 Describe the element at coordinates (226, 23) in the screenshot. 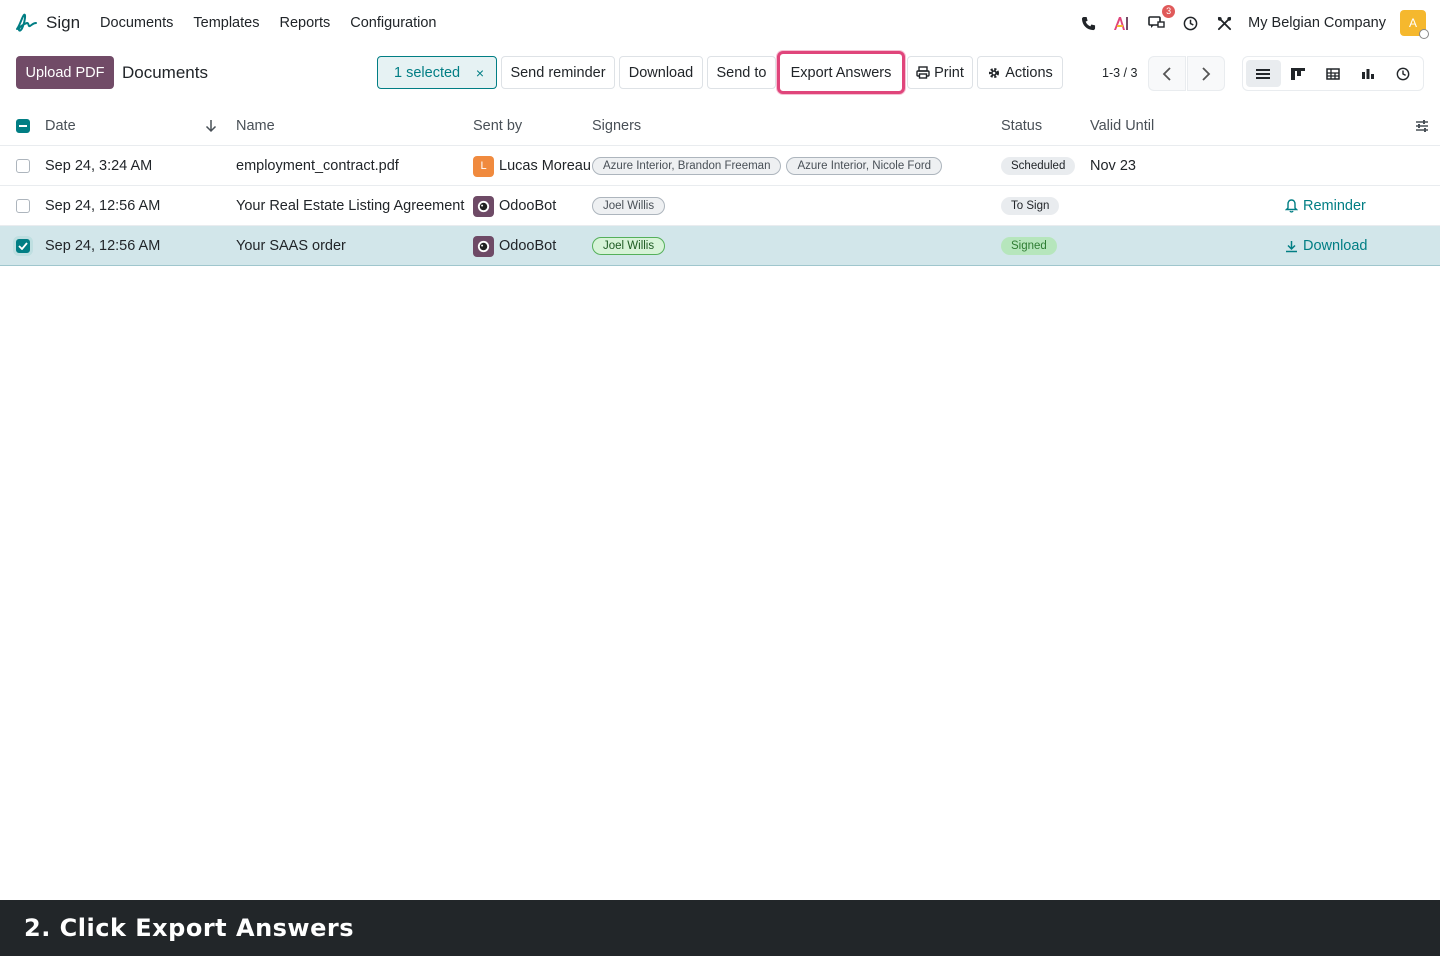

I see `menu-templates: Templates` at that location.